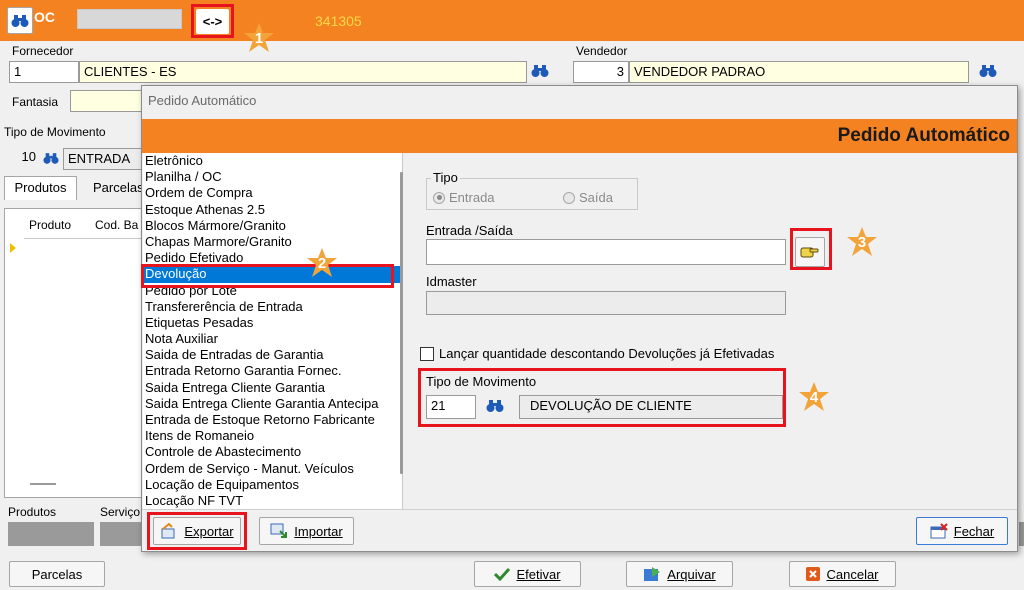 The width and height of the screenshot is (1024, 590). I want to click on entrada-saida-field, so click(606, 252).